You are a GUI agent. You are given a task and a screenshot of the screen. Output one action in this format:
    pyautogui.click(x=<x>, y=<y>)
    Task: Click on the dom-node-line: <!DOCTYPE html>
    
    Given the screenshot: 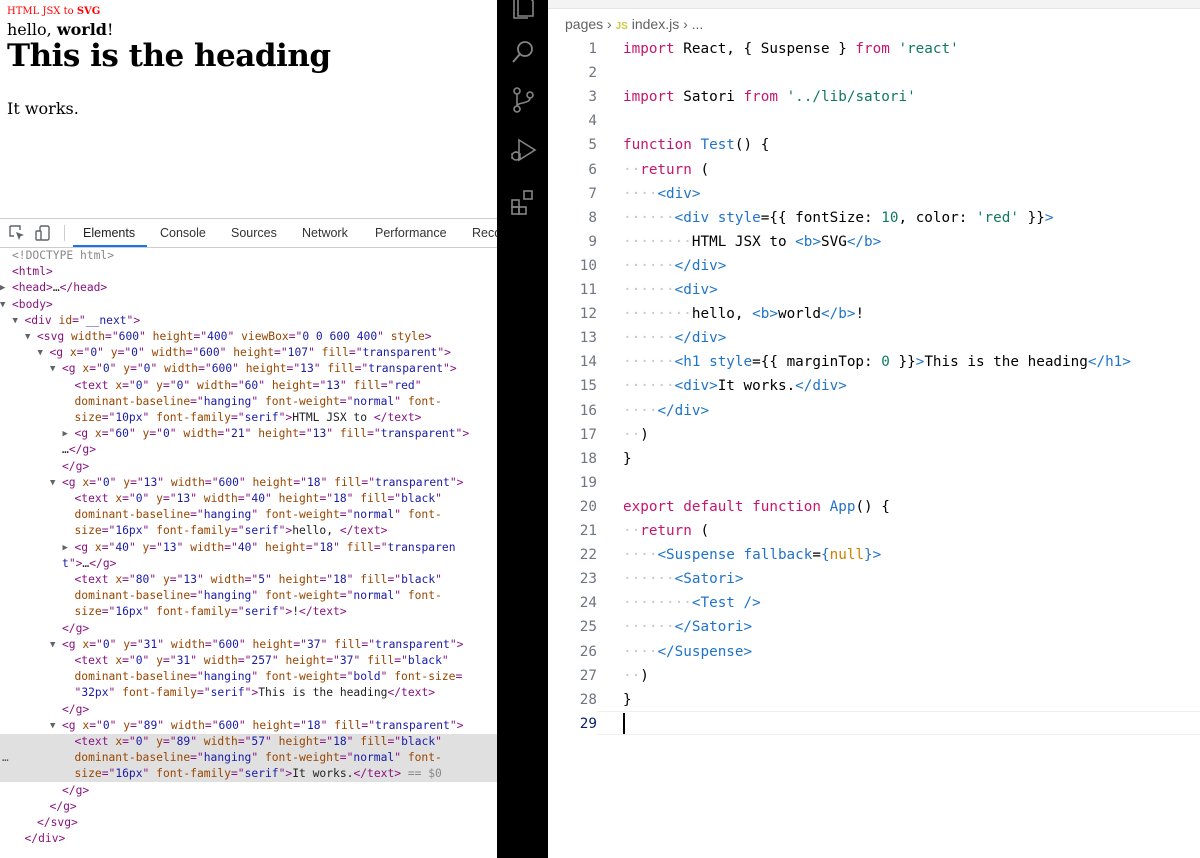 What is the action you would take?
    pyautogui.click(x=248, y=256)
    